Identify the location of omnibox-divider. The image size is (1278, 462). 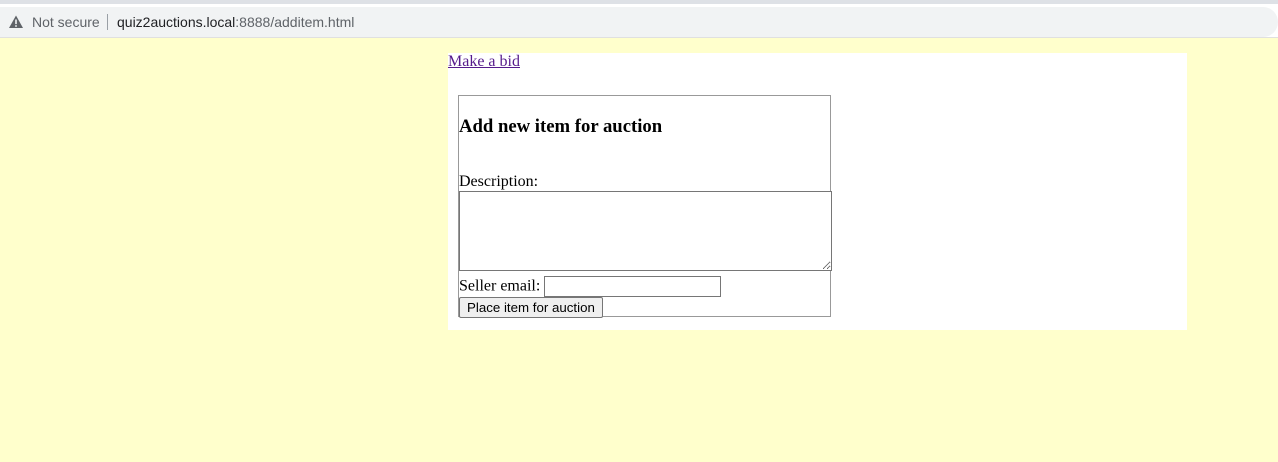
(107, 22).